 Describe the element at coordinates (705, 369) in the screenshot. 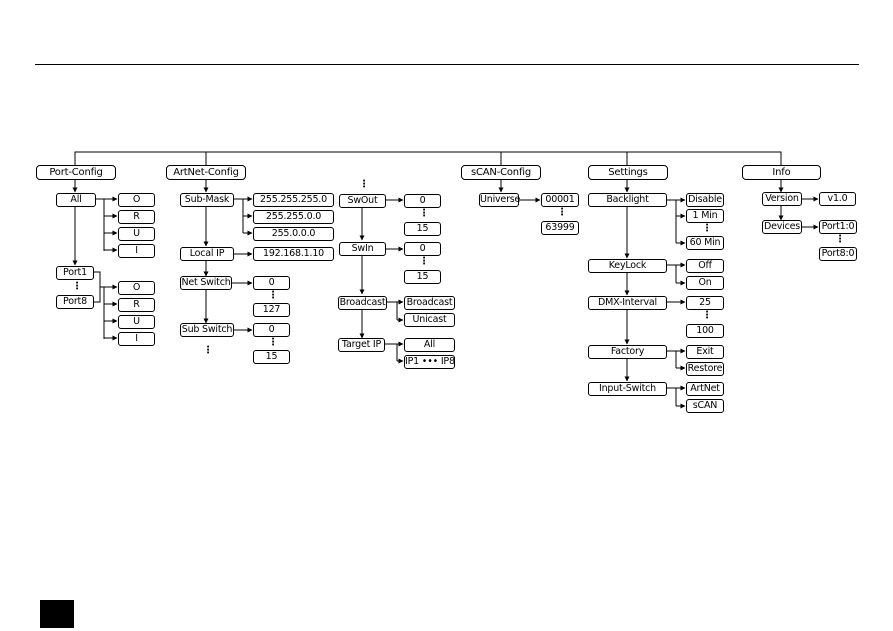

I see `node-factory-option-restore: Restore` at that location.